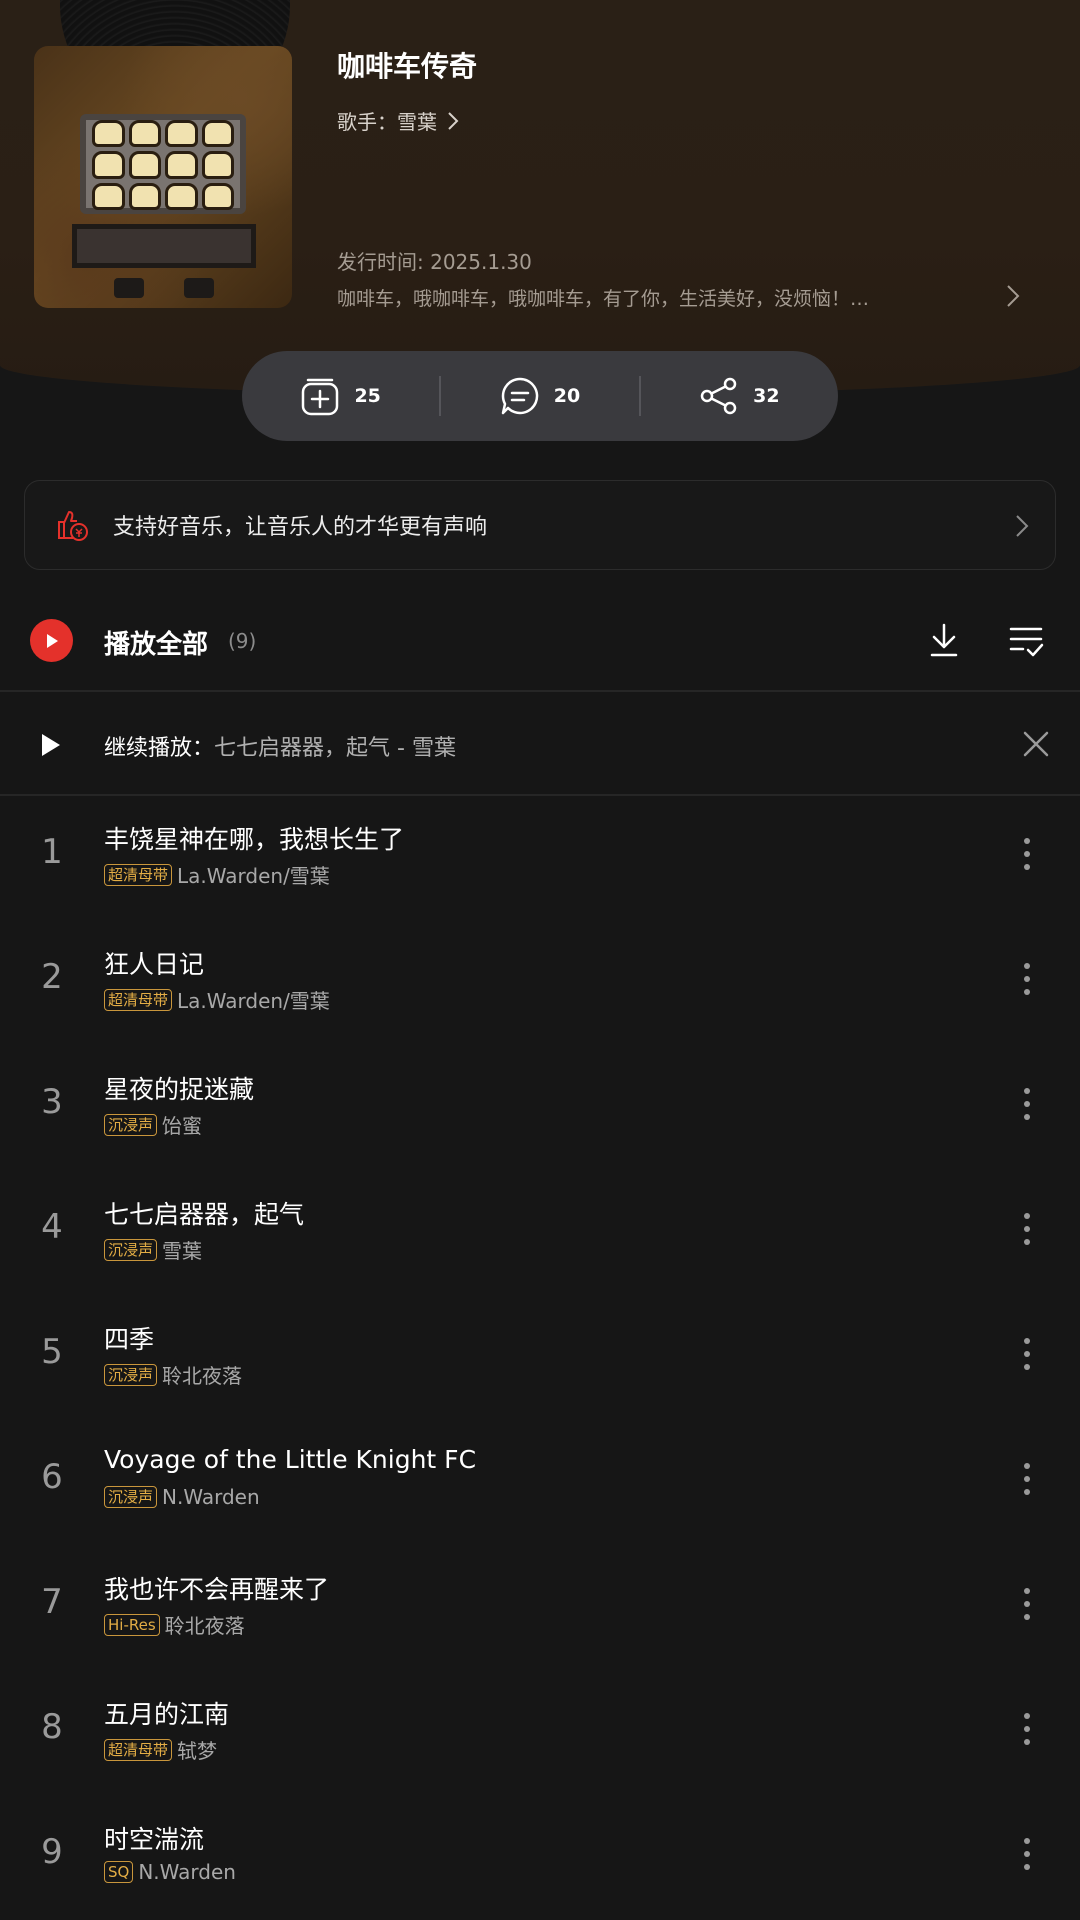  I want to click on thumbs-up-coin-icon, so click(73, 526).